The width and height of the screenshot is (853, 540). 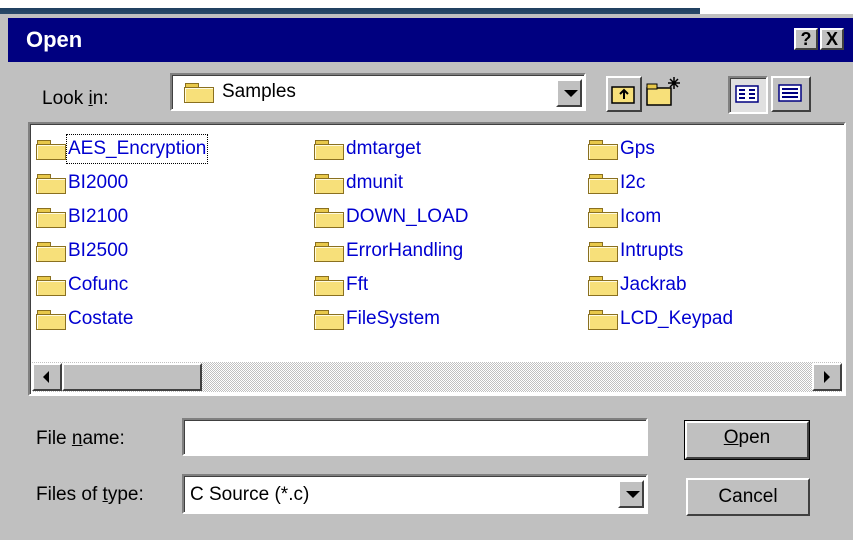 What do you see at coordinates (430, 40) in the screenshot?
I see `title-bar: Open ? X` at bounding box center [430, 40].